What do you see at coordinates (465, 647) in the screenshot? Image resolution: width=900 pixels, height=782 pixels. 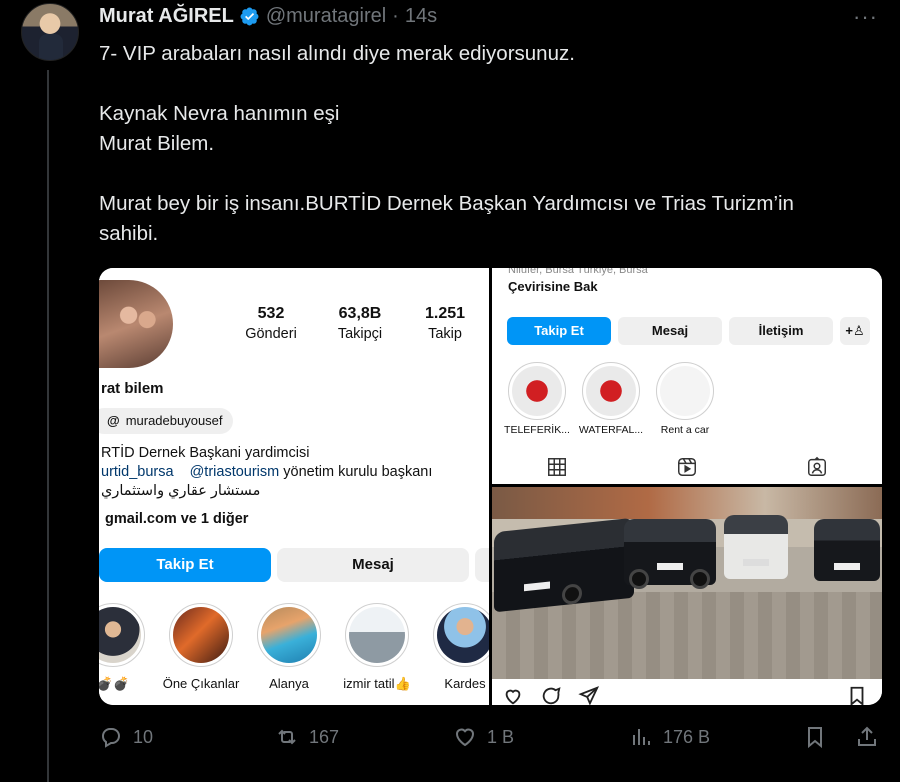 I see `highlight: Kardes` at bounding box center [465, 647].